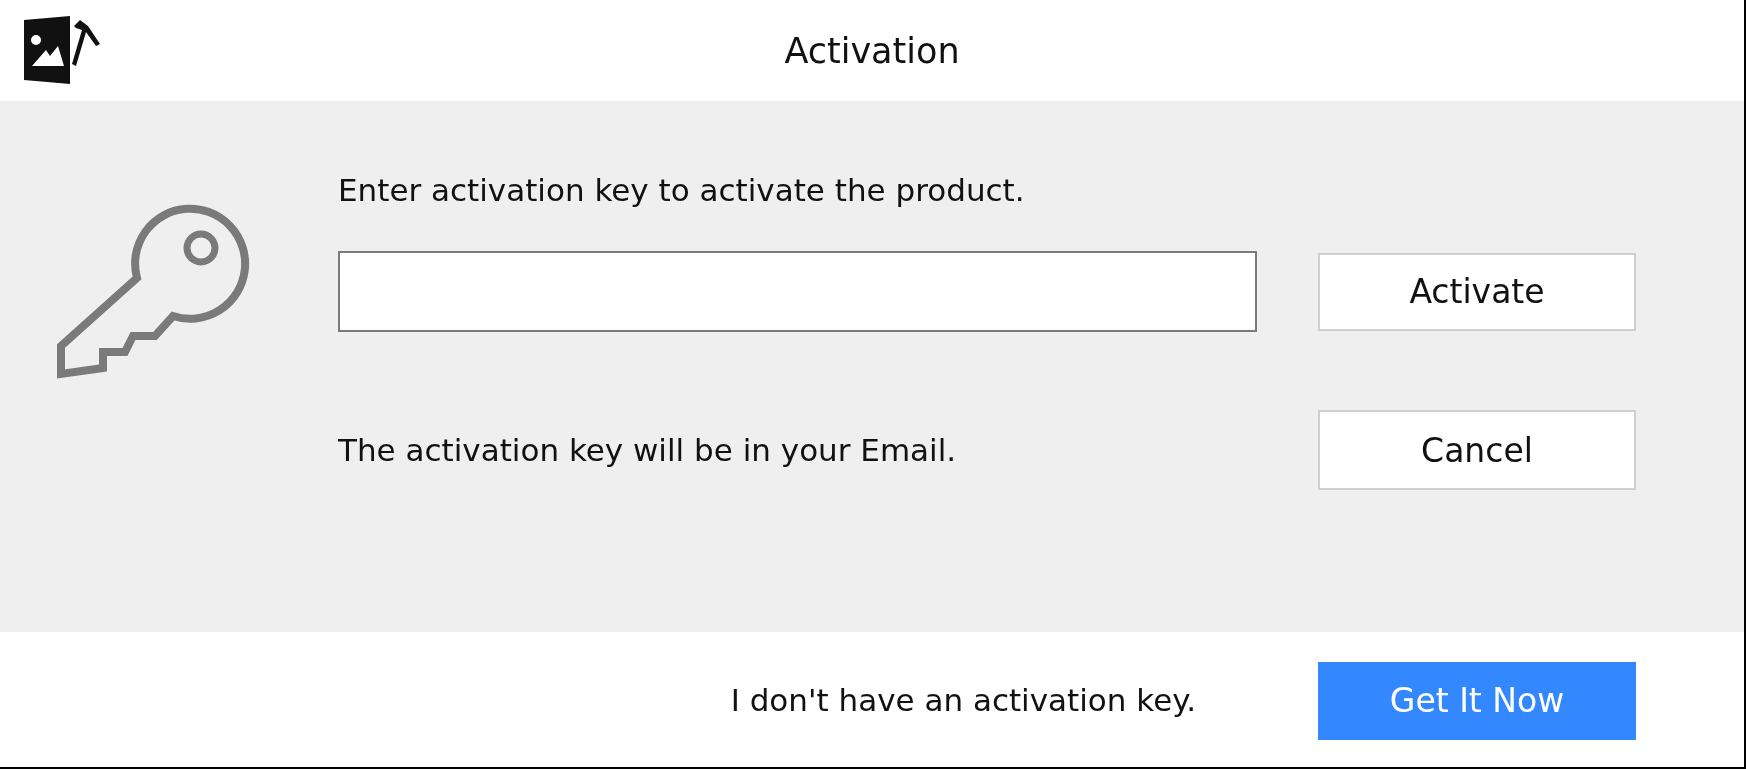 The image size is (1746, 769). Describe the element at coordinates (1477, 450) in the screenshot. I see `cancel-button: Cancel` at that location.